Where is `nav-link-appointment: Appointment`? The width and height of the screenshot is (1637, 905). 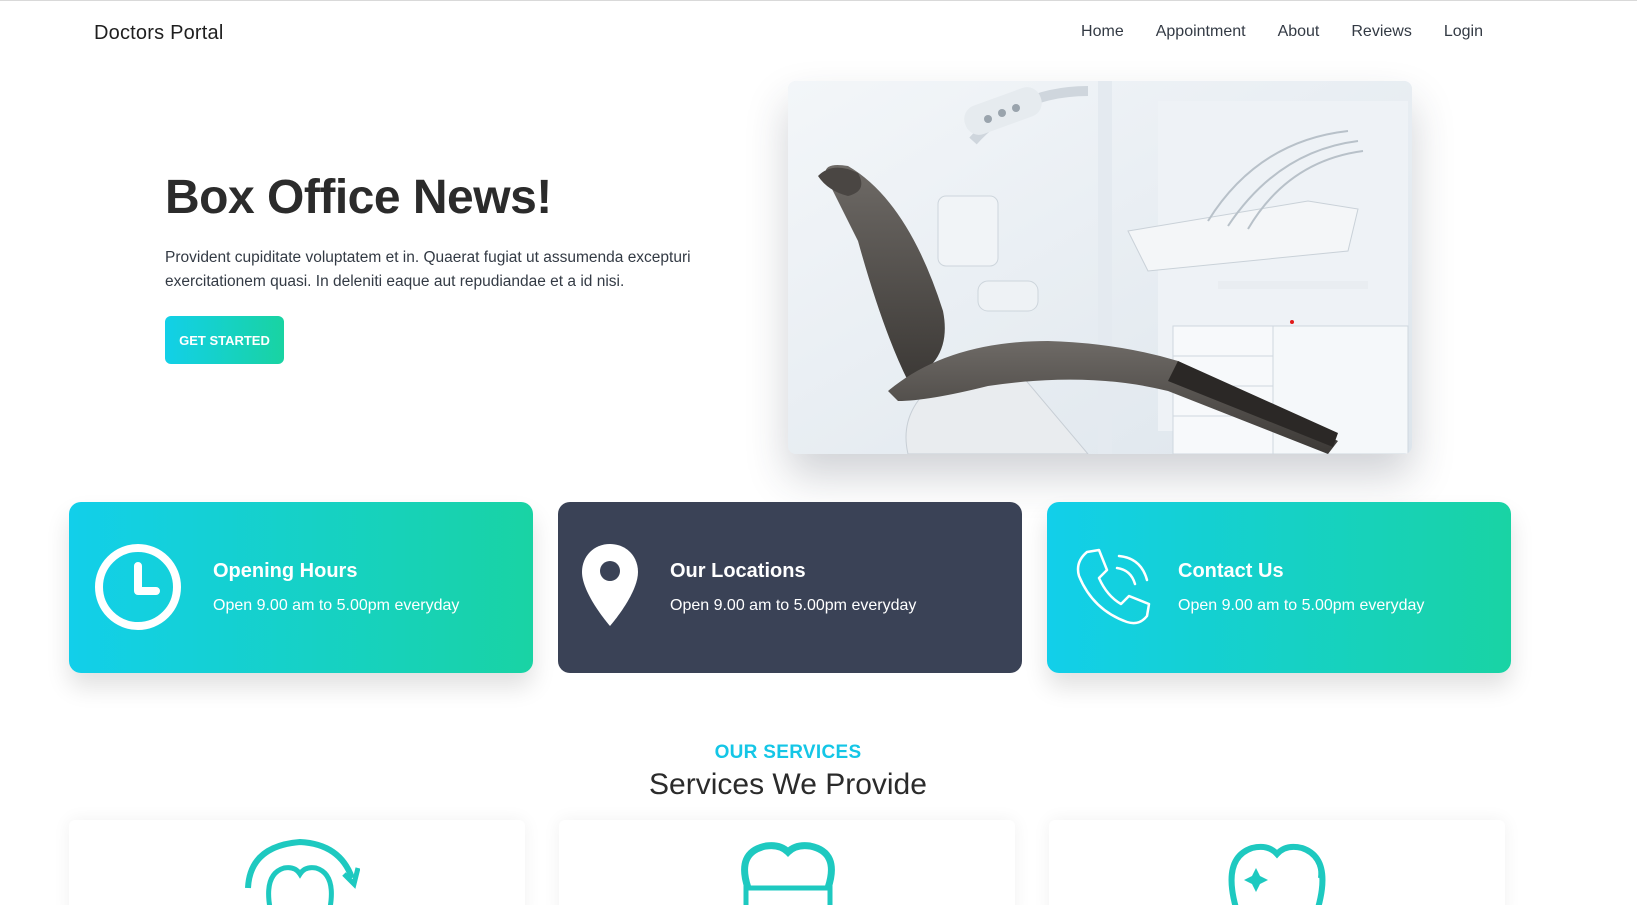 nav-link-appointment: Appointment is located at coordinates (1201, 32).